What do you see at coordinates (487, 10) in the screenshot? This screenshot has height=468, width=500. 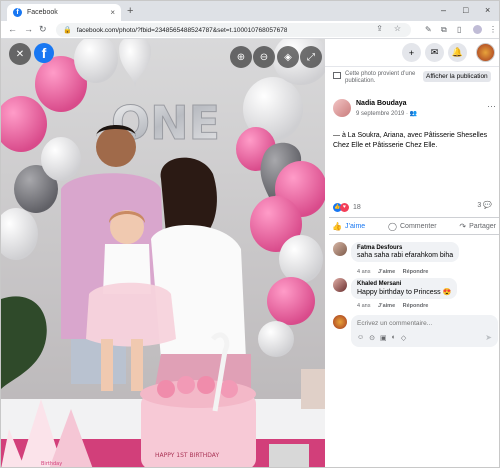 I see `close-window-button: ×` at bounding box center [487, 10].